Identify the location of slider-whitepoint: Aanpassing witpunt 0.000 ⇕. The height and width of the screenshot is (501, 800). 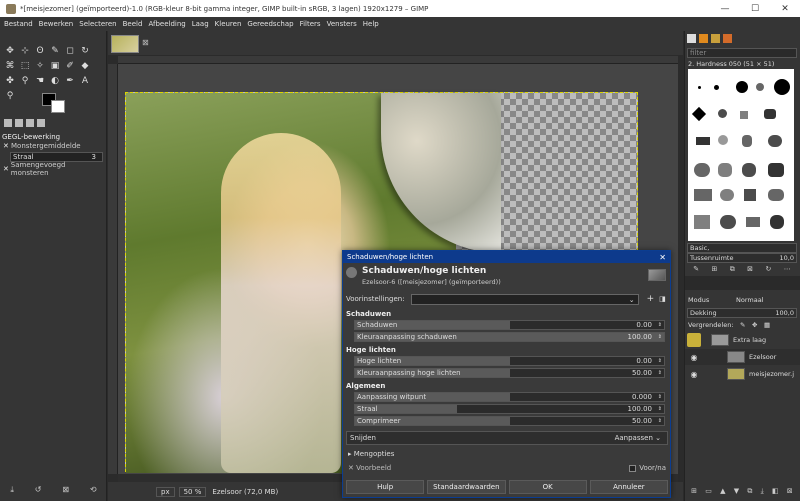
(509, 397).